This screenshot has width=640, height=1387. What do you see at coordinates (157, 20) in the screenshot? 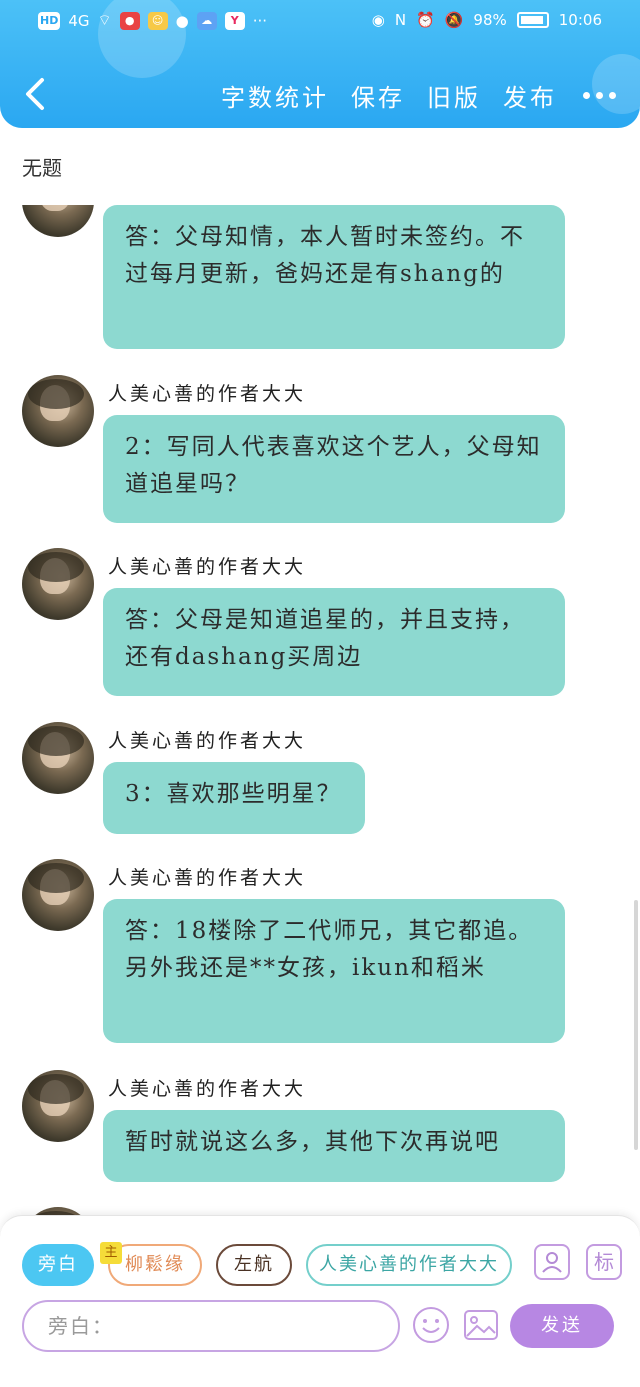
I see `app-notification-icon: ☺` at bounding box center [157, 20].